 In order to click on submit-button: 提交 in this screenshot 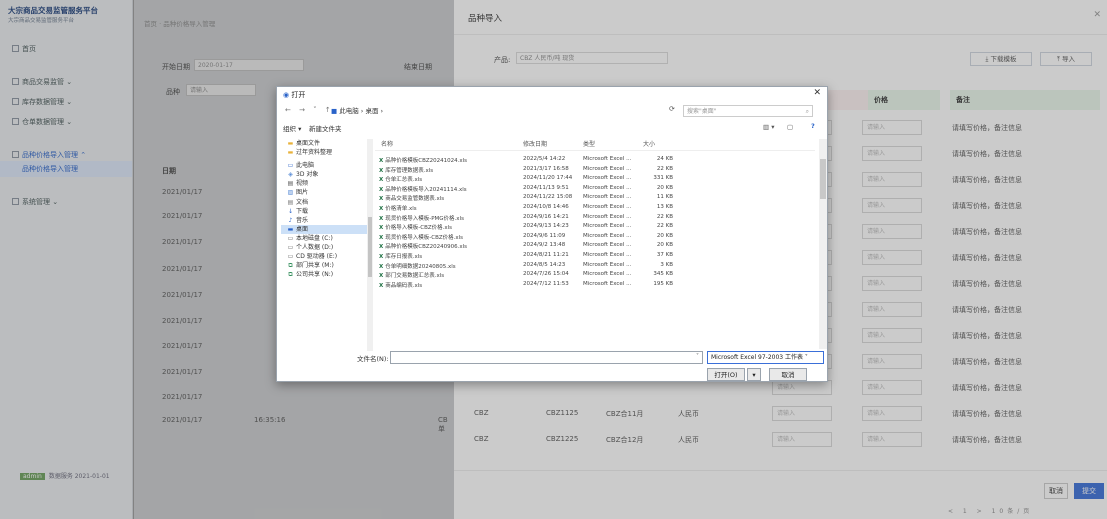, I will do `click(1089, 491)`.